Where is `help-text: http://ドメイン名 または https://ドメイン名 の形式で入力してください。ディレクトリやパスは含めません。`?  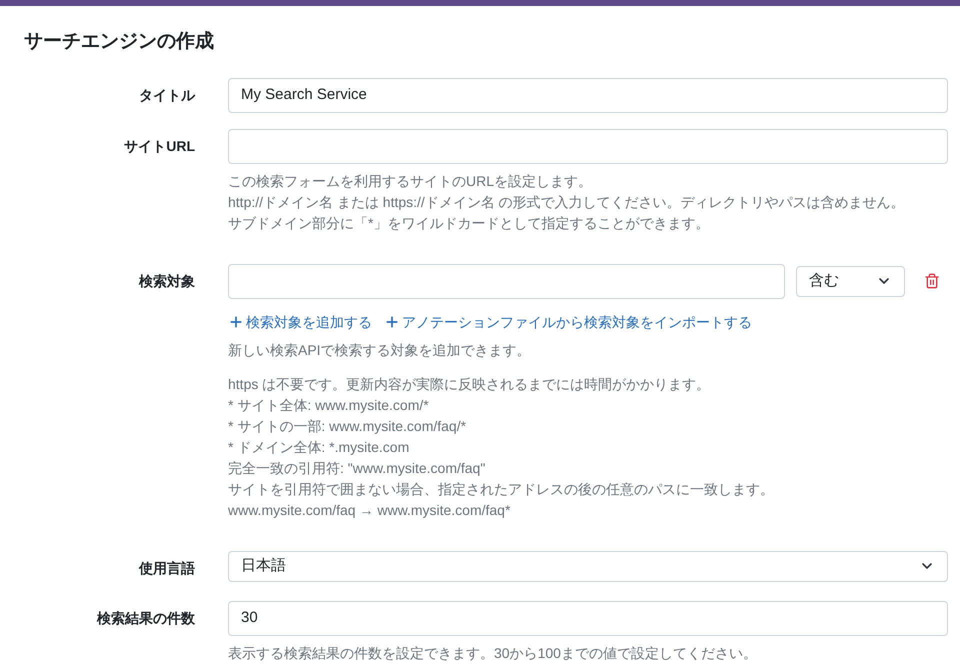
help-text: http://ドメイン名 または https://ドメイン名 の形式で入力してください。ディレクトリやパスは含めません。 is located at coordinates (566, 202).